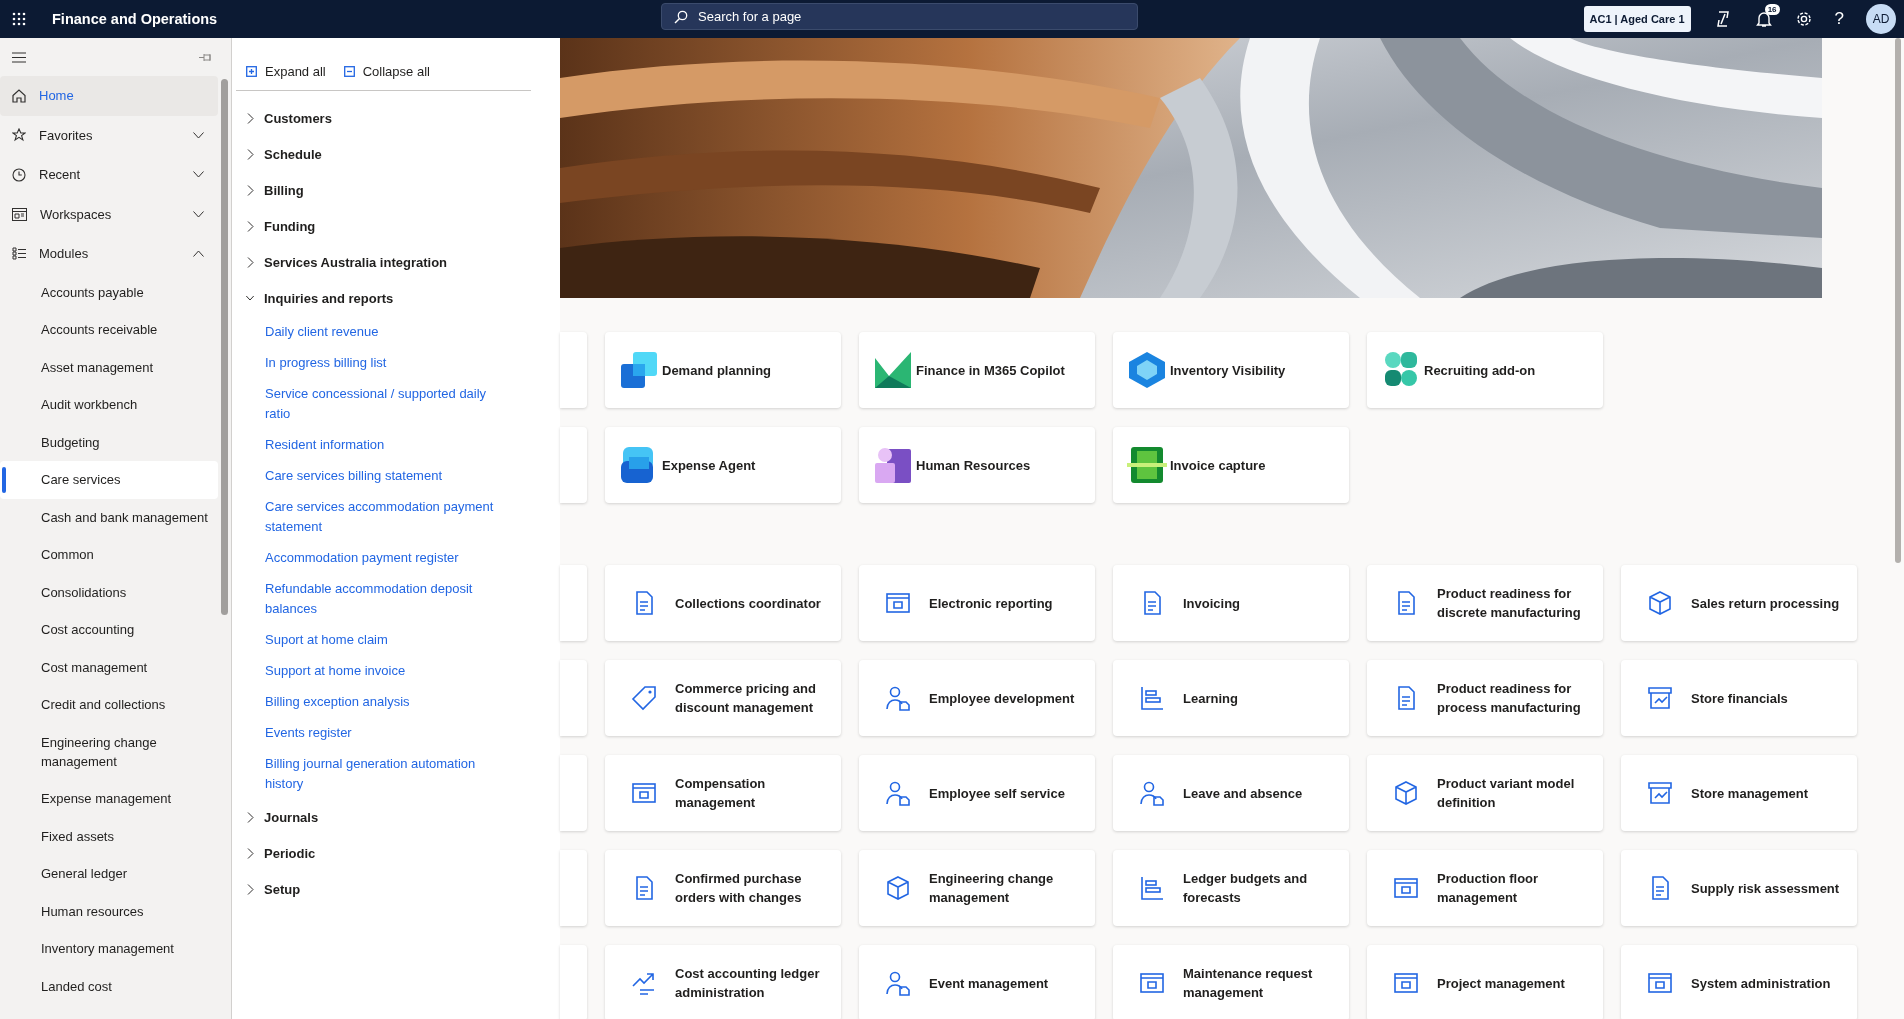 The height and width of the screenshot is (1019, 1904). What do you see at coordinates (403, 262) in the screenshot?
I see `menu-group: Services Australia integration` at bounding box center [403, 262].